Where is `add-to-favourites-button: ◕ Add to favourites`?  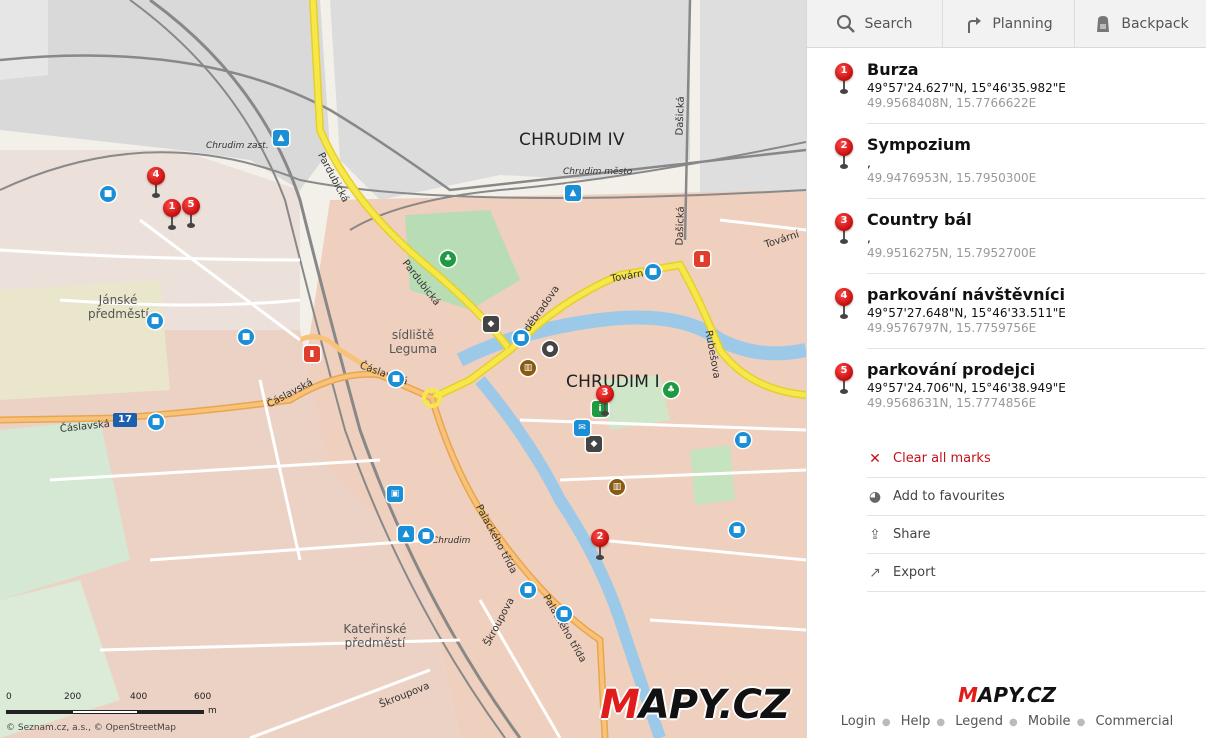
add-to-favourites-button: ◕ Add to favourites is located at coordinates (1036, 497).